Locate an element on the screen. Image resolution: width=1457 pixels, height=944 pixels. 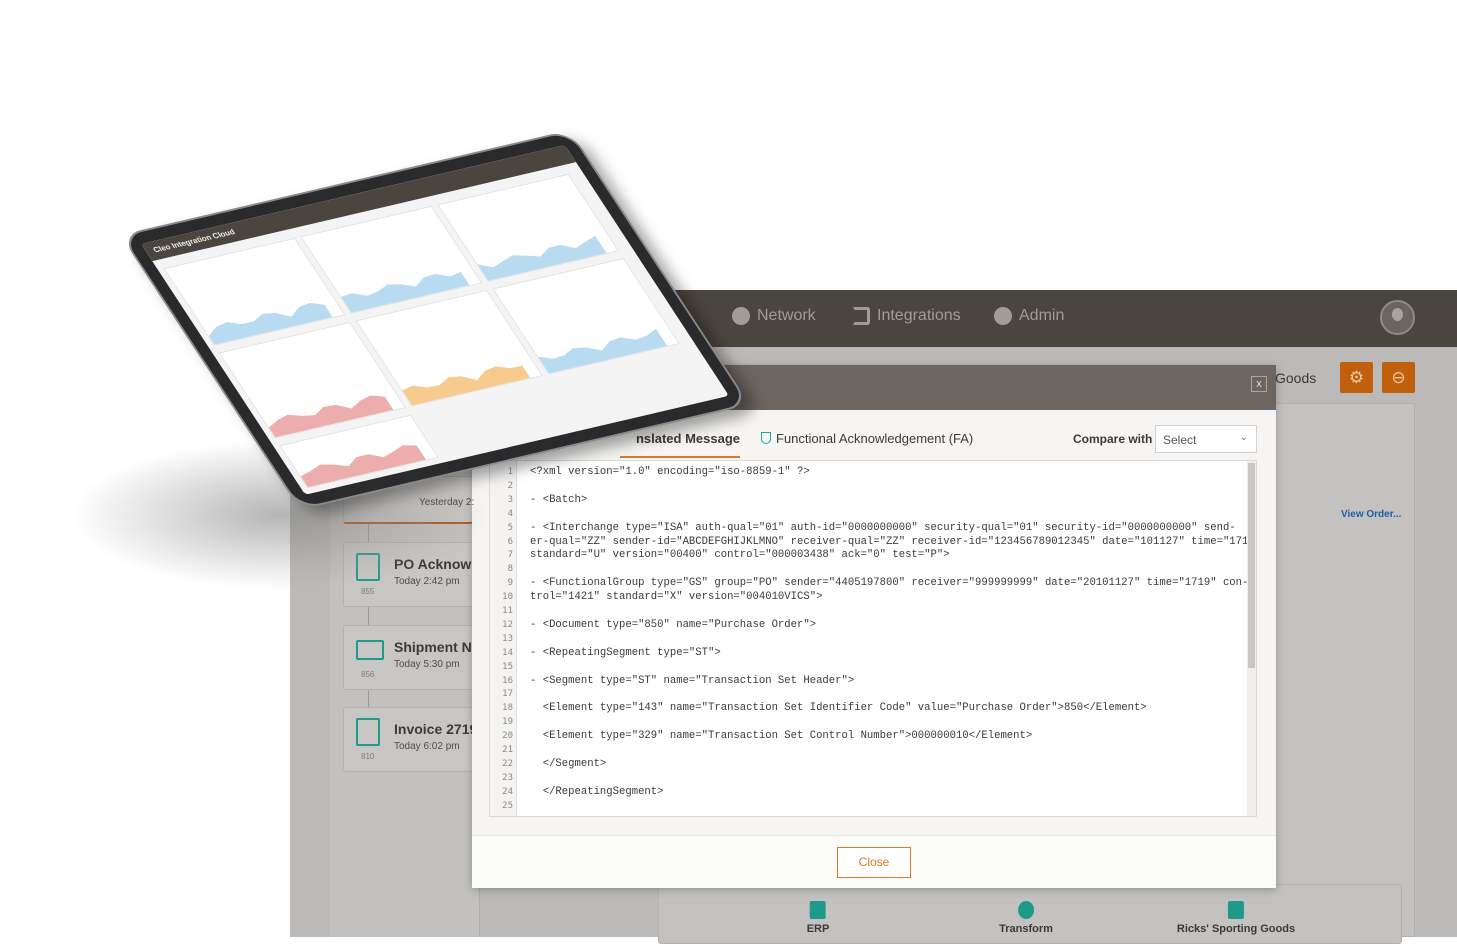
tab-translated-message: nslated Message is located at coordinates (680, 444).